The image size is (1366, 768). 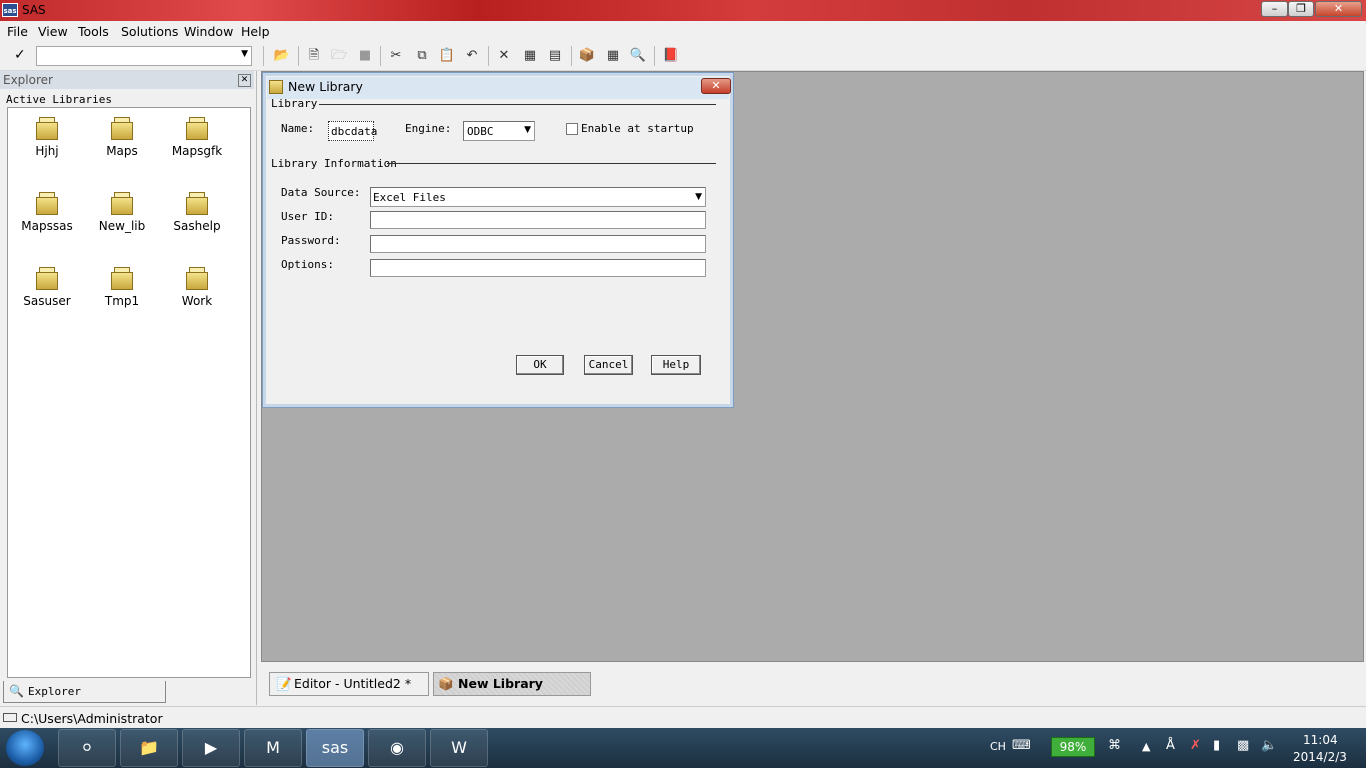 I want to click on command-input: ▼, so click(x=144, y=56).